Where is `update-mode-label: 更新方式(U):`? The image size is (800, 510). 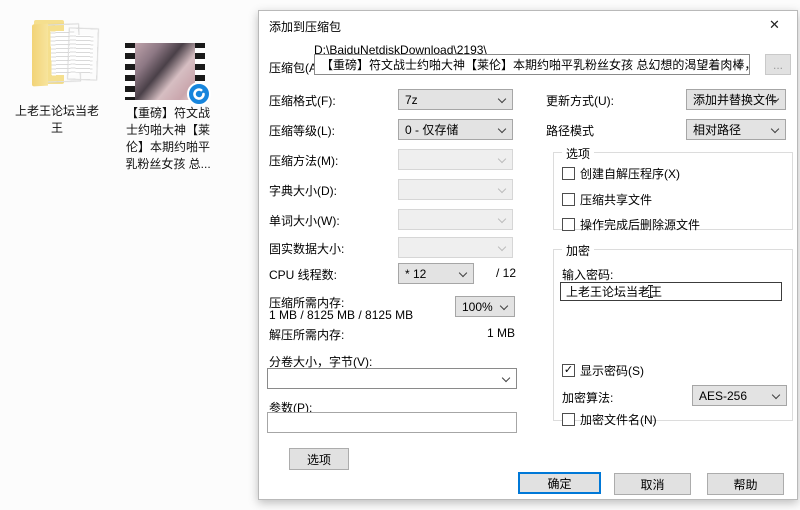 update-mode-label: 更新方式(U): is located at coordinates (580, 101).